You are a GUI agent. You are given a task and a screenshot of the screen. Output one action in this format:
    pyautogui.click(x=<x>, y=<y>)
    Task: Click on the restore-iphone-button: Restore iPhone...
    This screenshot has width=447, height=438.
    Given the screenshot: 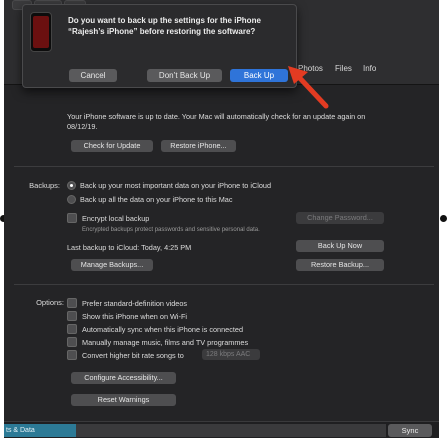 What is the action you would take?
    pyautogui.click(x=198, y=146)
    